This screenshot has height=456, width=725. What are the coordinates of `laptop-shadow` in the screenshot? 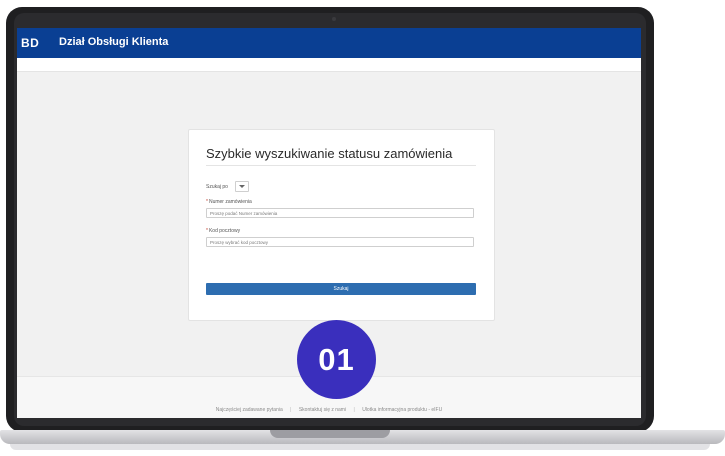 It's located at (360, 447).